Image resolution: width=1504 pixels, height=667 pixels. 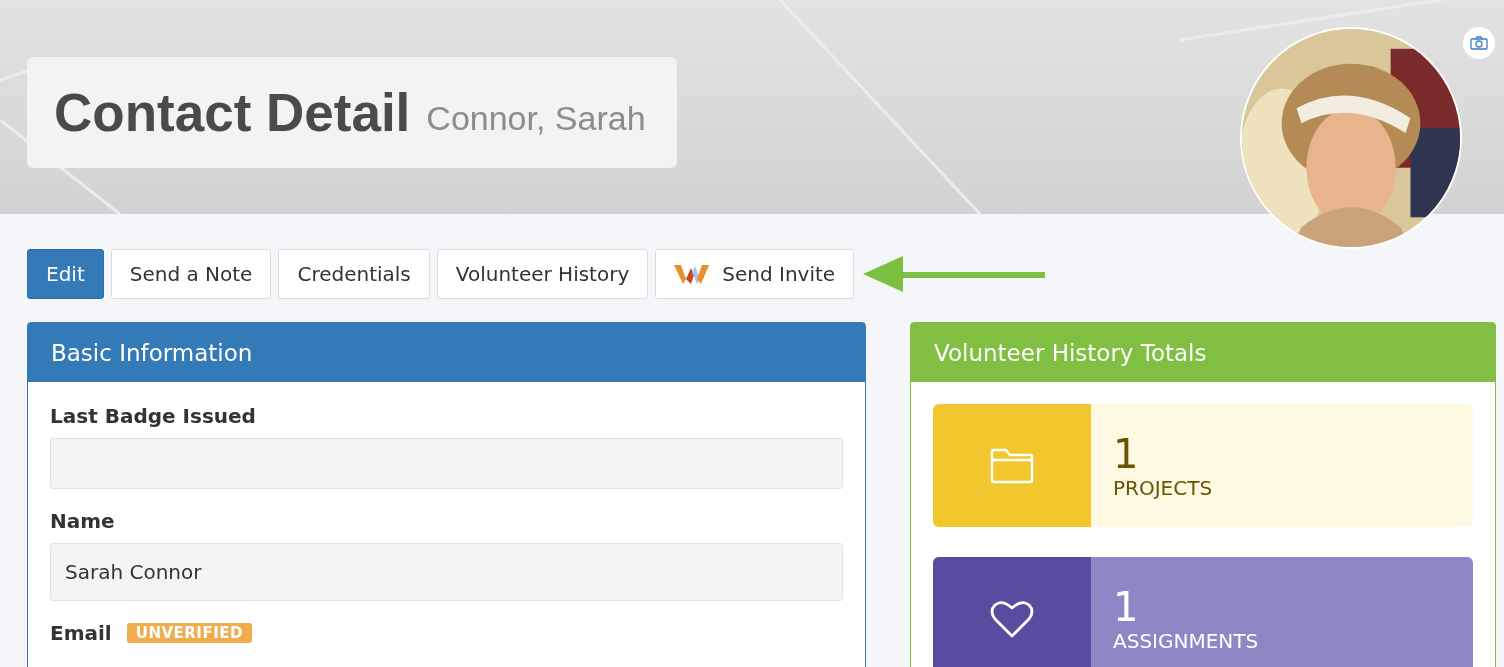 What do you see at coordinates (1012, 465) in the screenshot?
I see `folder-icon` at bounding box center [1012, 465].